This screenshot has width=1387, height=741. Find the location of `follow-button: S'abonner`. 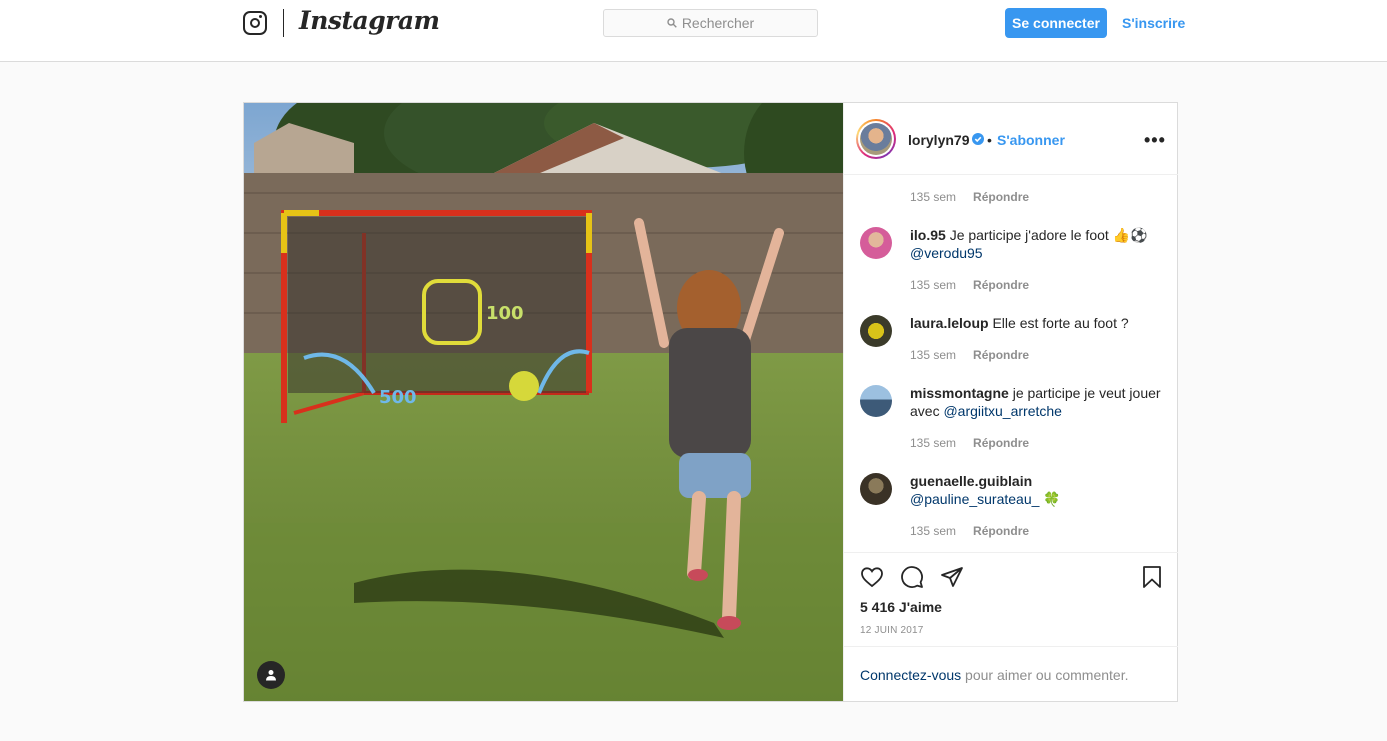

follow-button: S'abonner is located at coordinates (1031, 140).